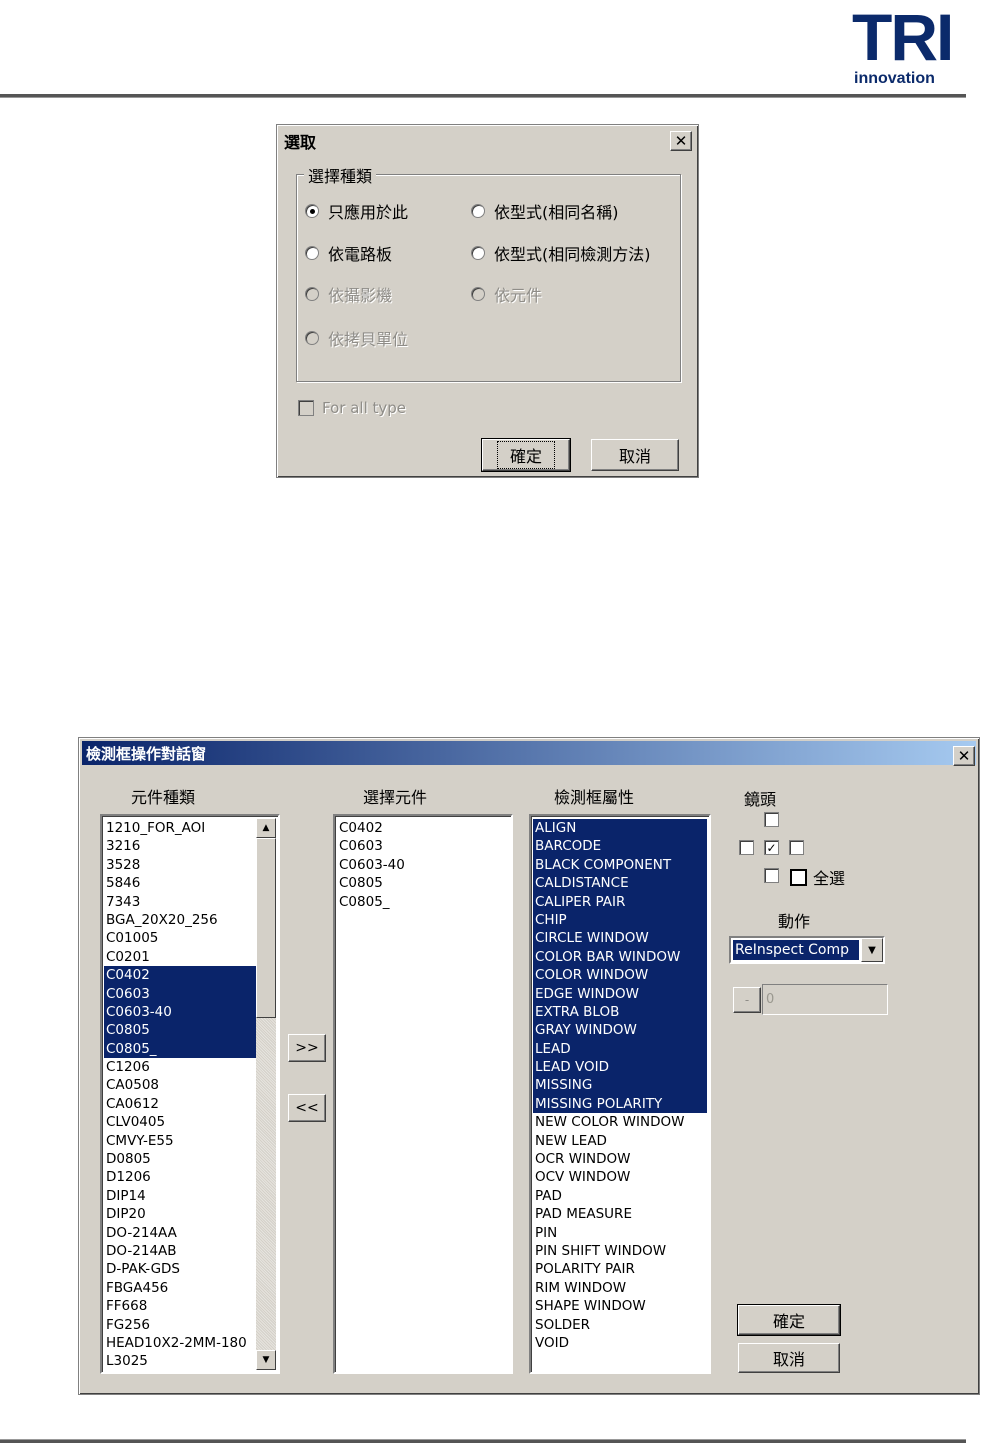 The image size is (982, 1451). I want to click on component-type-row: 7343, so click(180, 902).